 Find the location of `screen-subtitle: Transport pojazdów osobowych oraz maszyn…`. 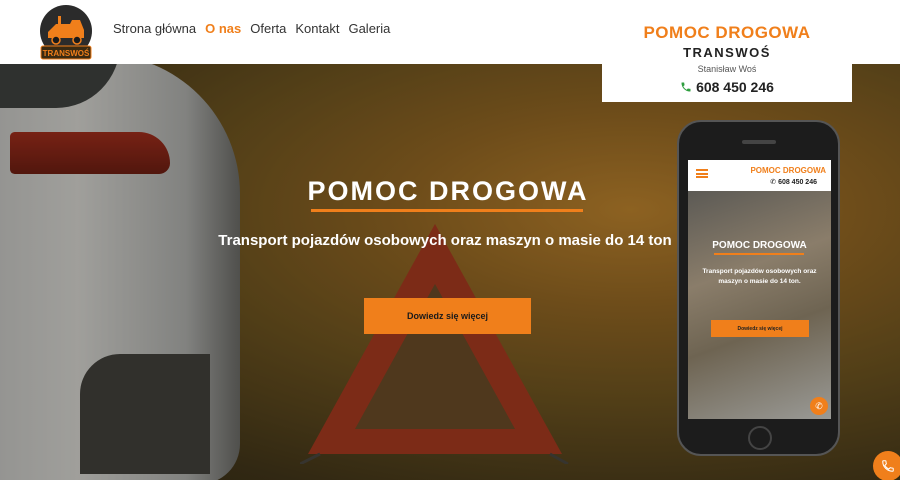

screen-subtitle: Transport pojazdów osobowych oraz maszyn… is located at coordinates (759, 276).